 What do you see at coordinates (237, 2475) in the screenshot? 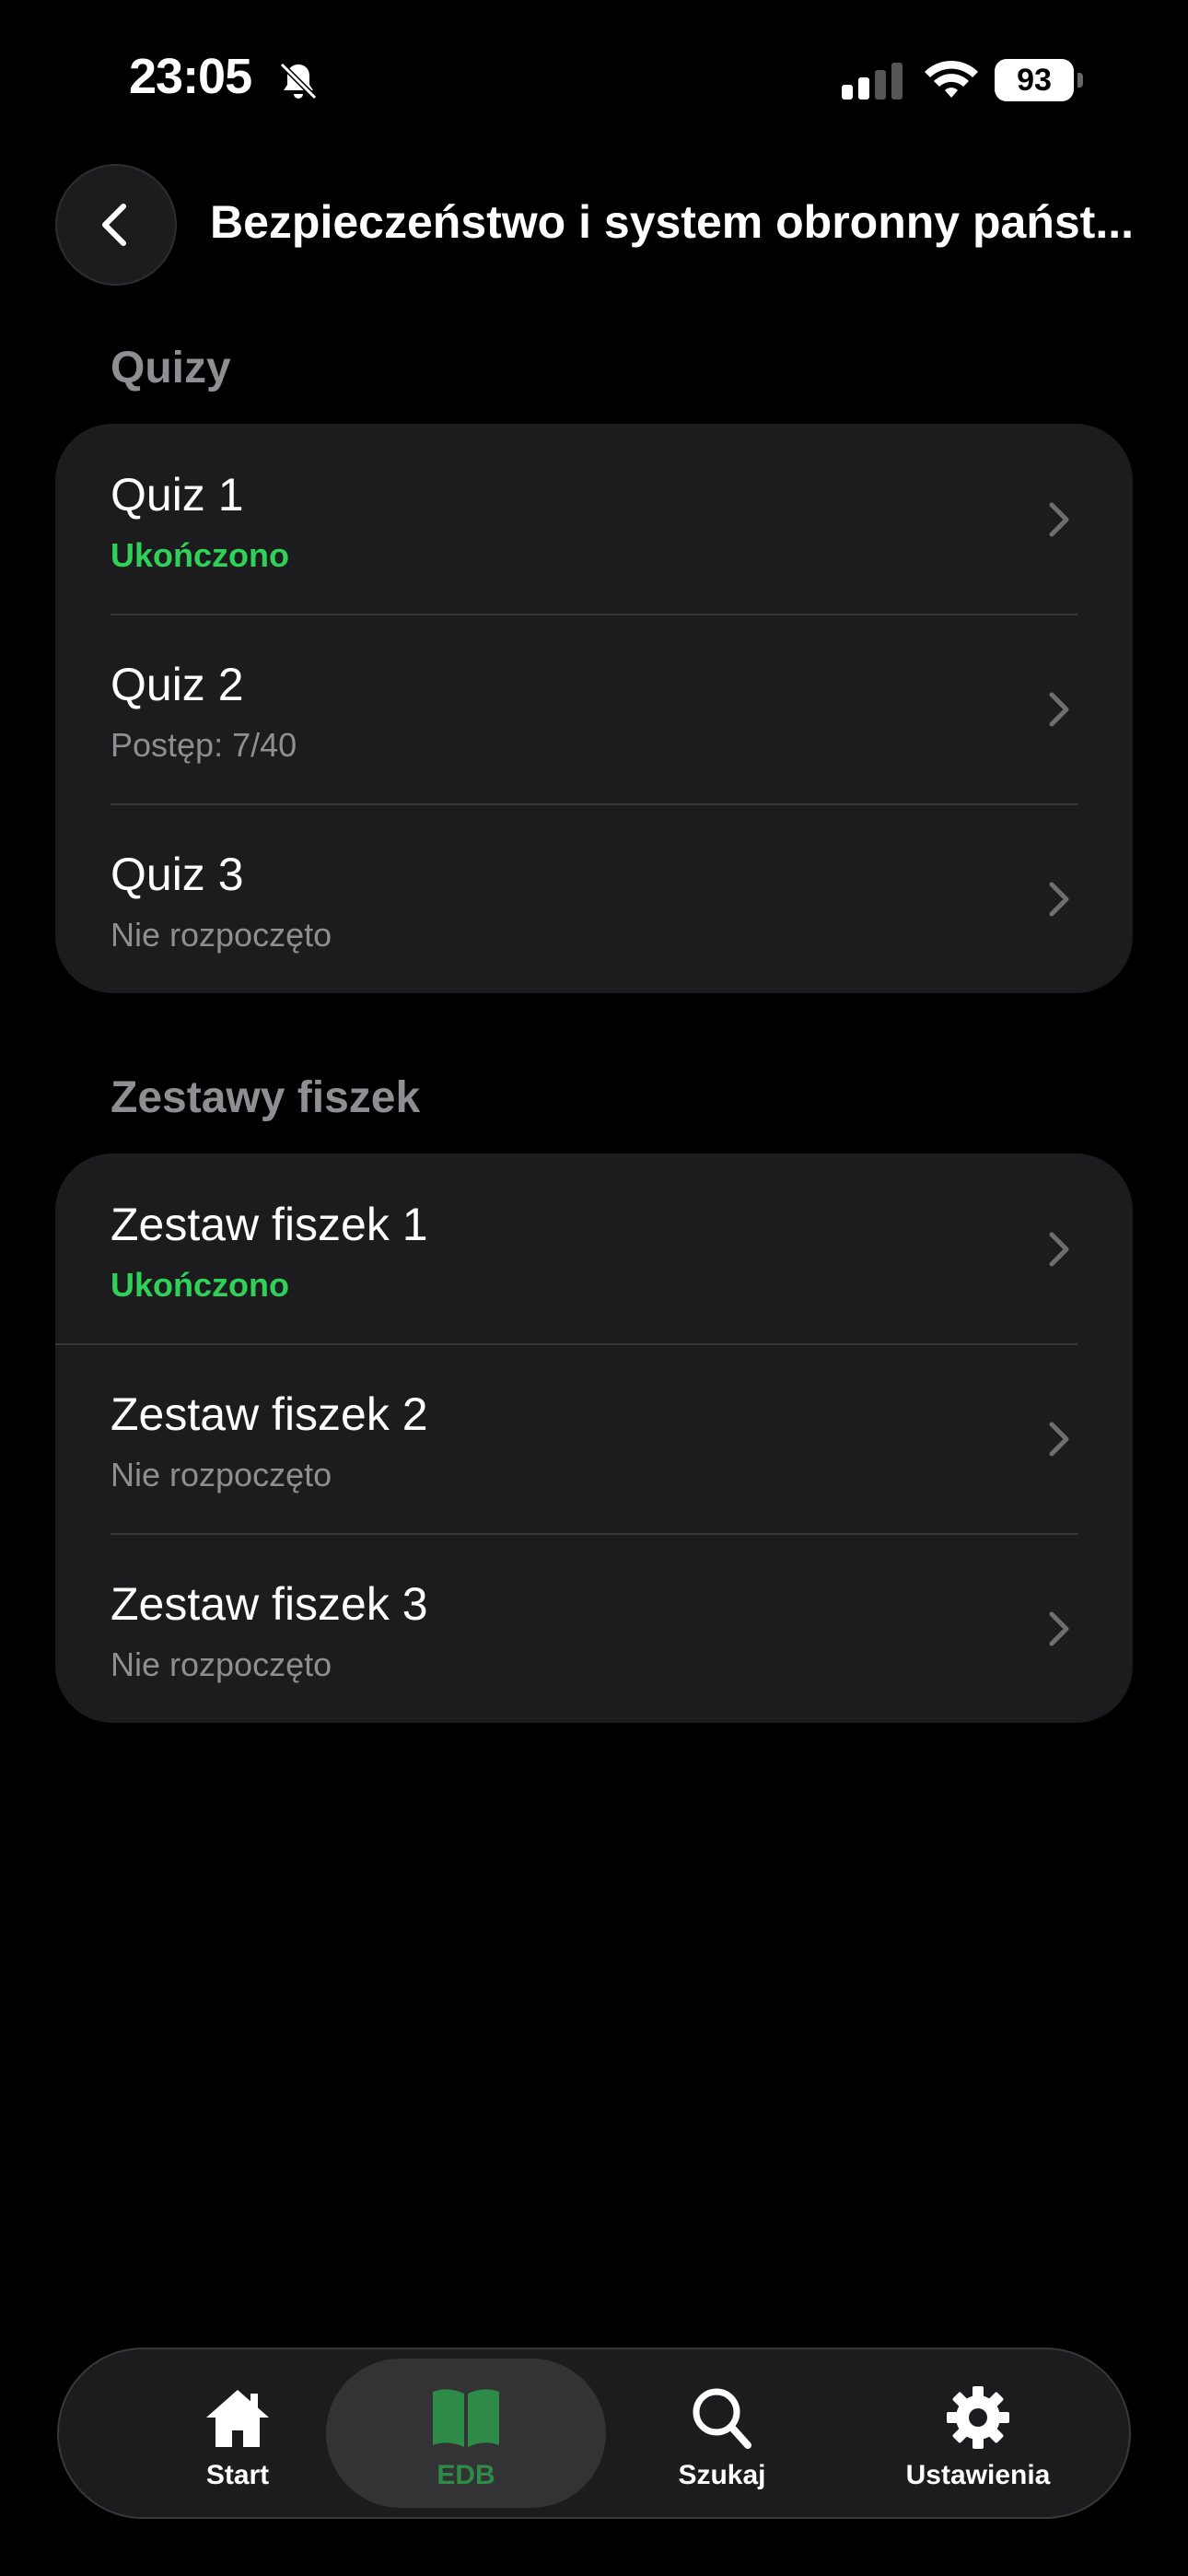
I see `tab-label: Start` at bounding box center [237, 2475].